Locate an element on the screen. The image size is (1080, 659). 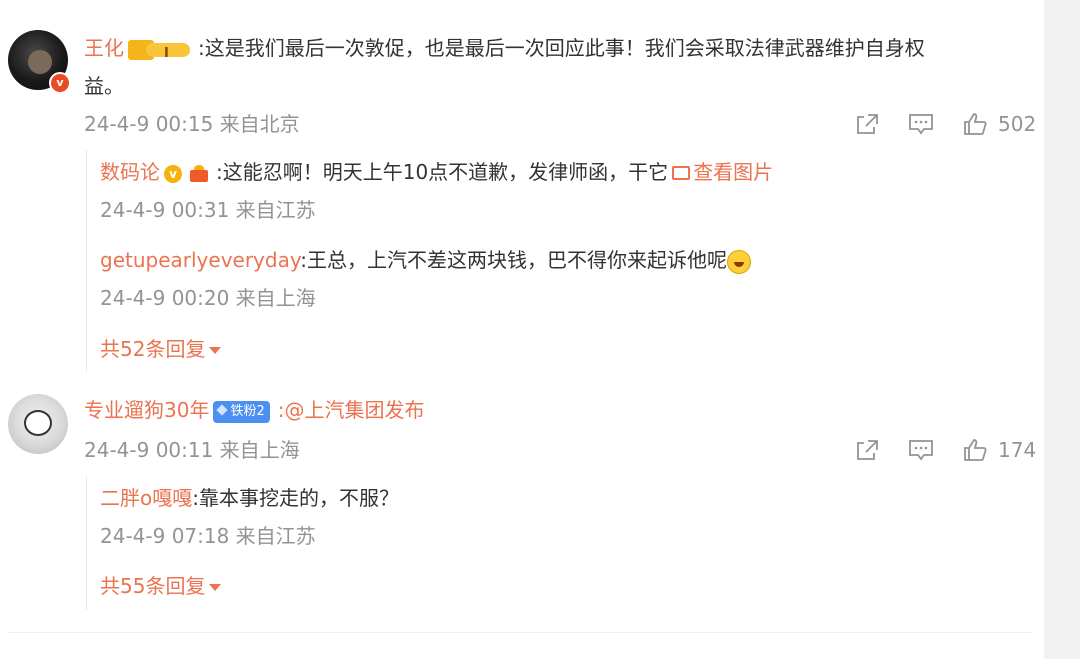
fan-badge: 铁粉2 is located at coordinates (241, 411).